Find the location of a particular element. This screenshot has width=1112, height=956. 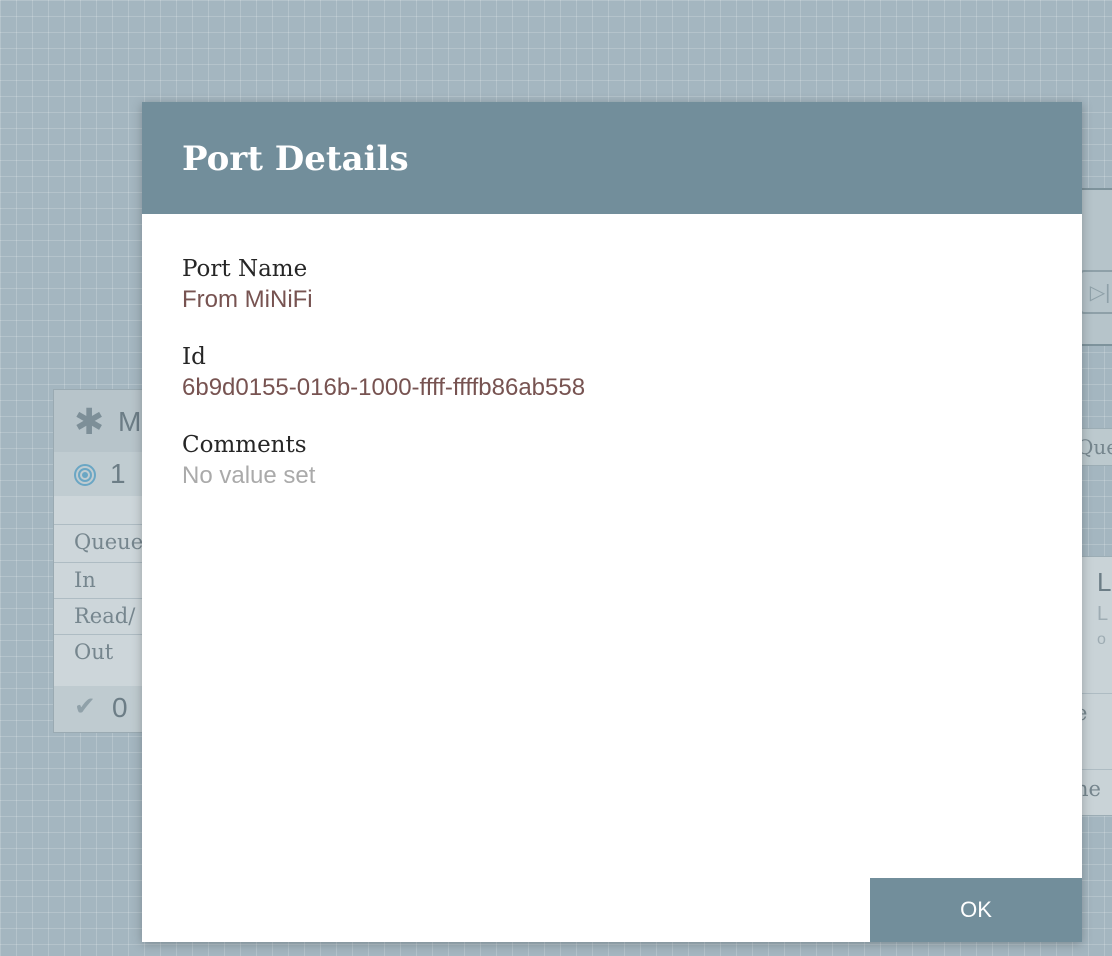

component-small-fragment: o is located at coordinates (1101, 639).